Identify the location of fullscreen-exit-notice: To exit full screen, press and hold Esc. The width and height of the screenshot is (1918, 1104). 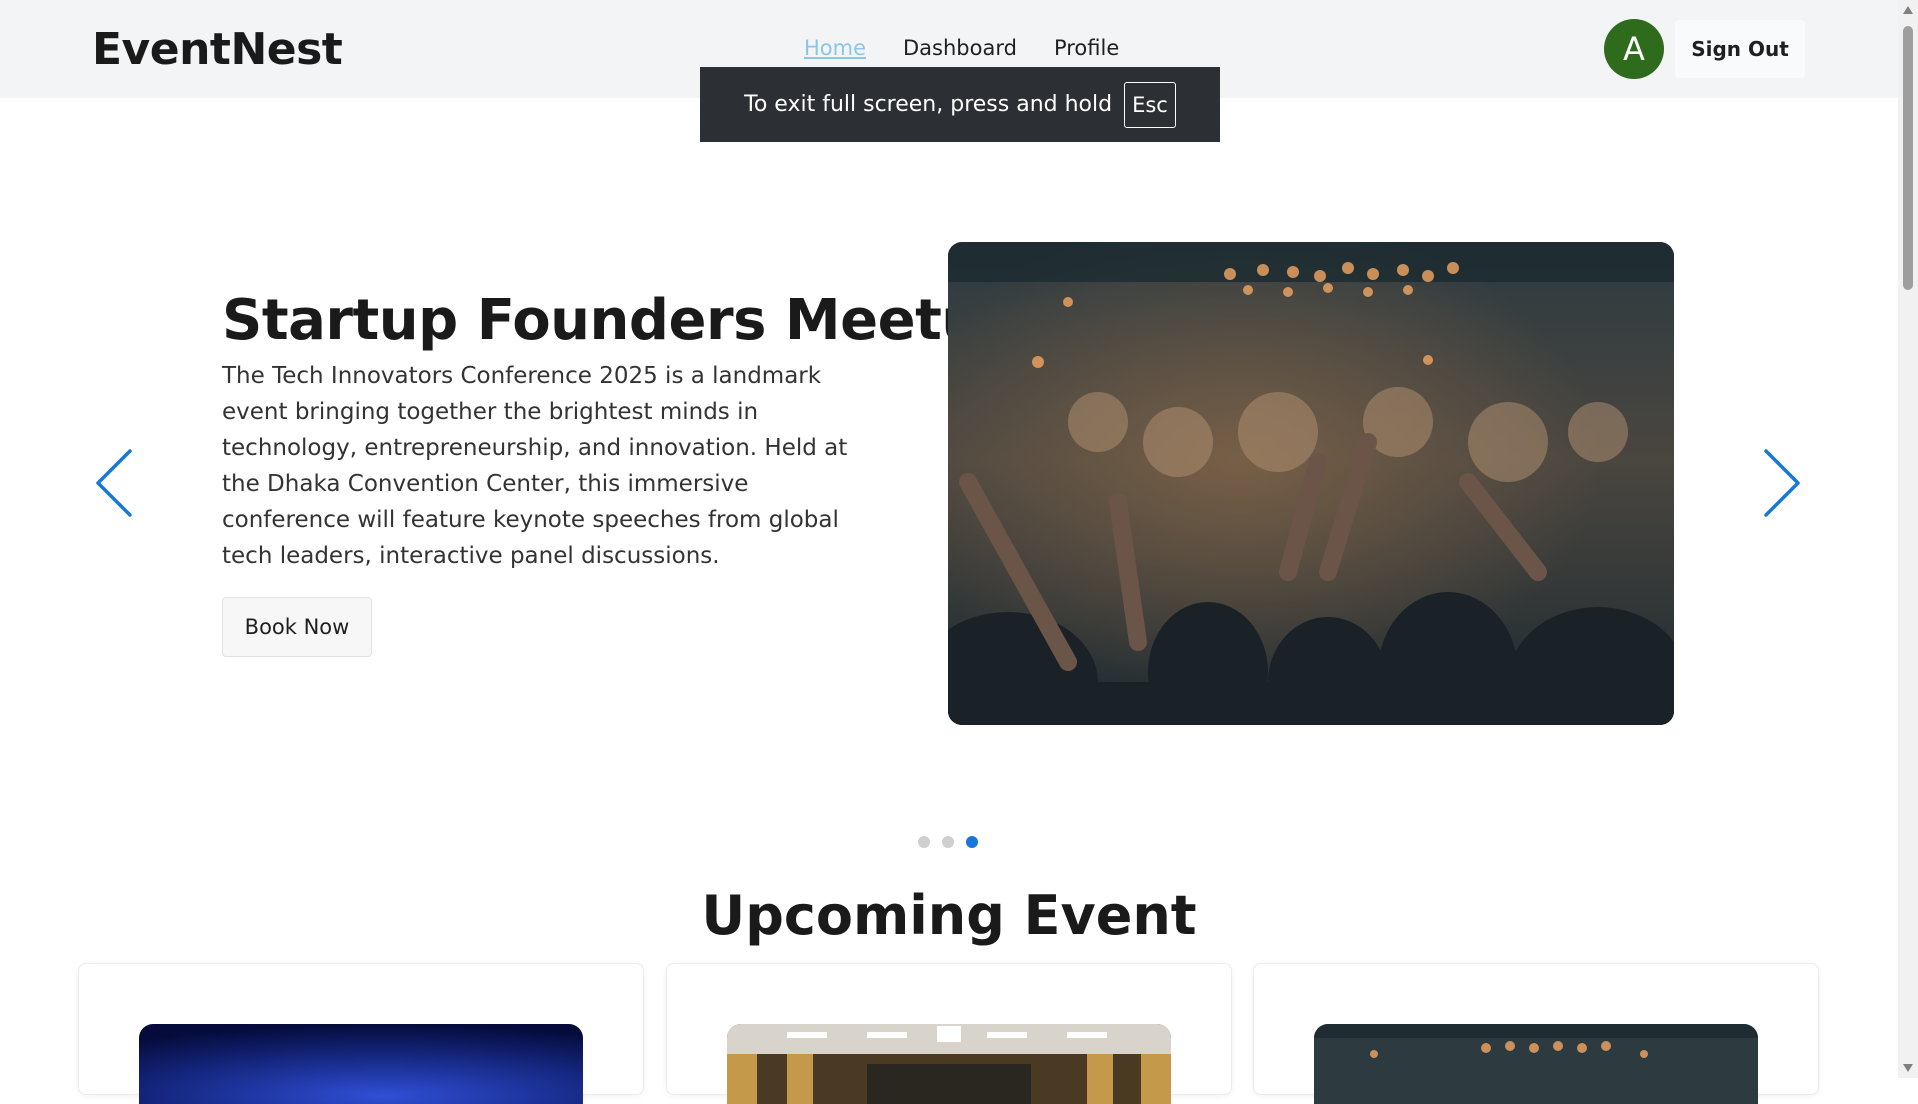
(960, 104).